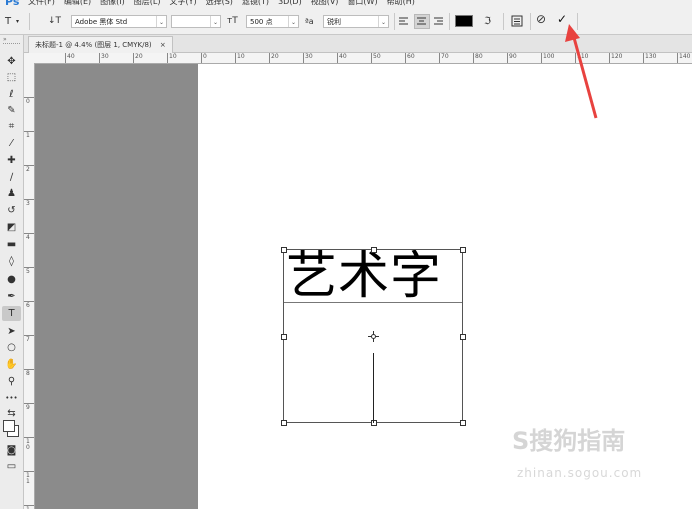 The image size is (692, 509). I want to click on text-orientation-icon: ↓T, so click(54, 21).